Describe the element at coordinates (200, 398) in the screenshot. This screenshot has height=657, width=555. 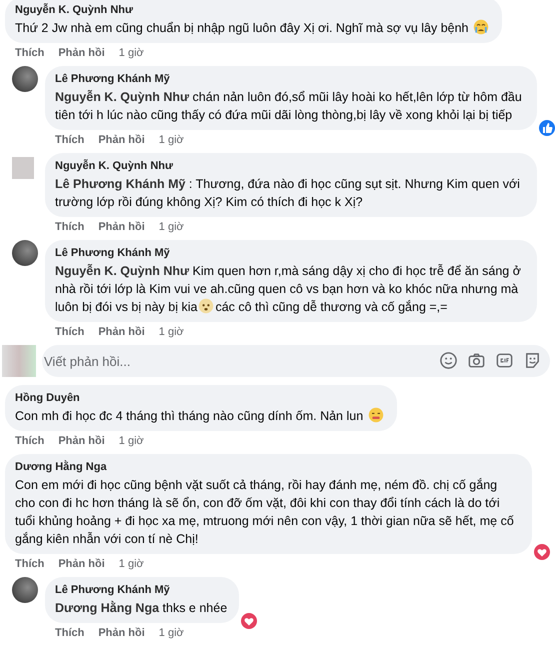
I see `author-name: Hồng Duyên` at that location.